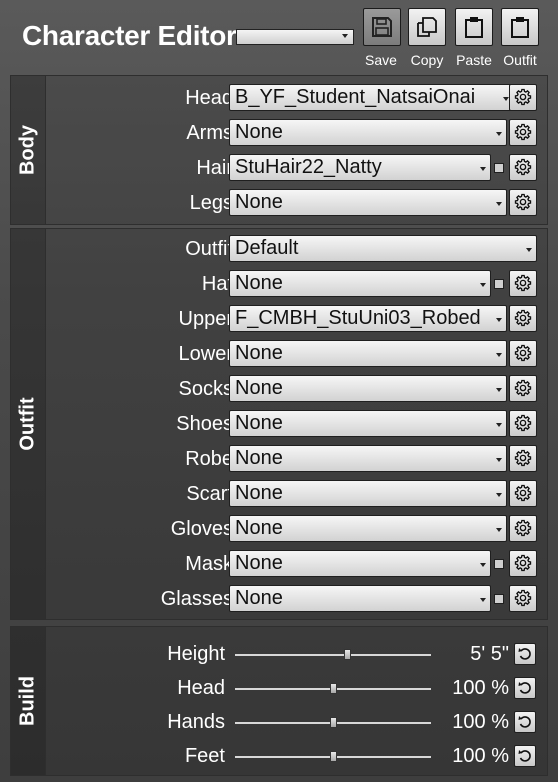  Describe the element at coordinates (355, 97) in the screenshot. I see `dropdown-value: B_YF_Student_NatsaiOnai` at that location.